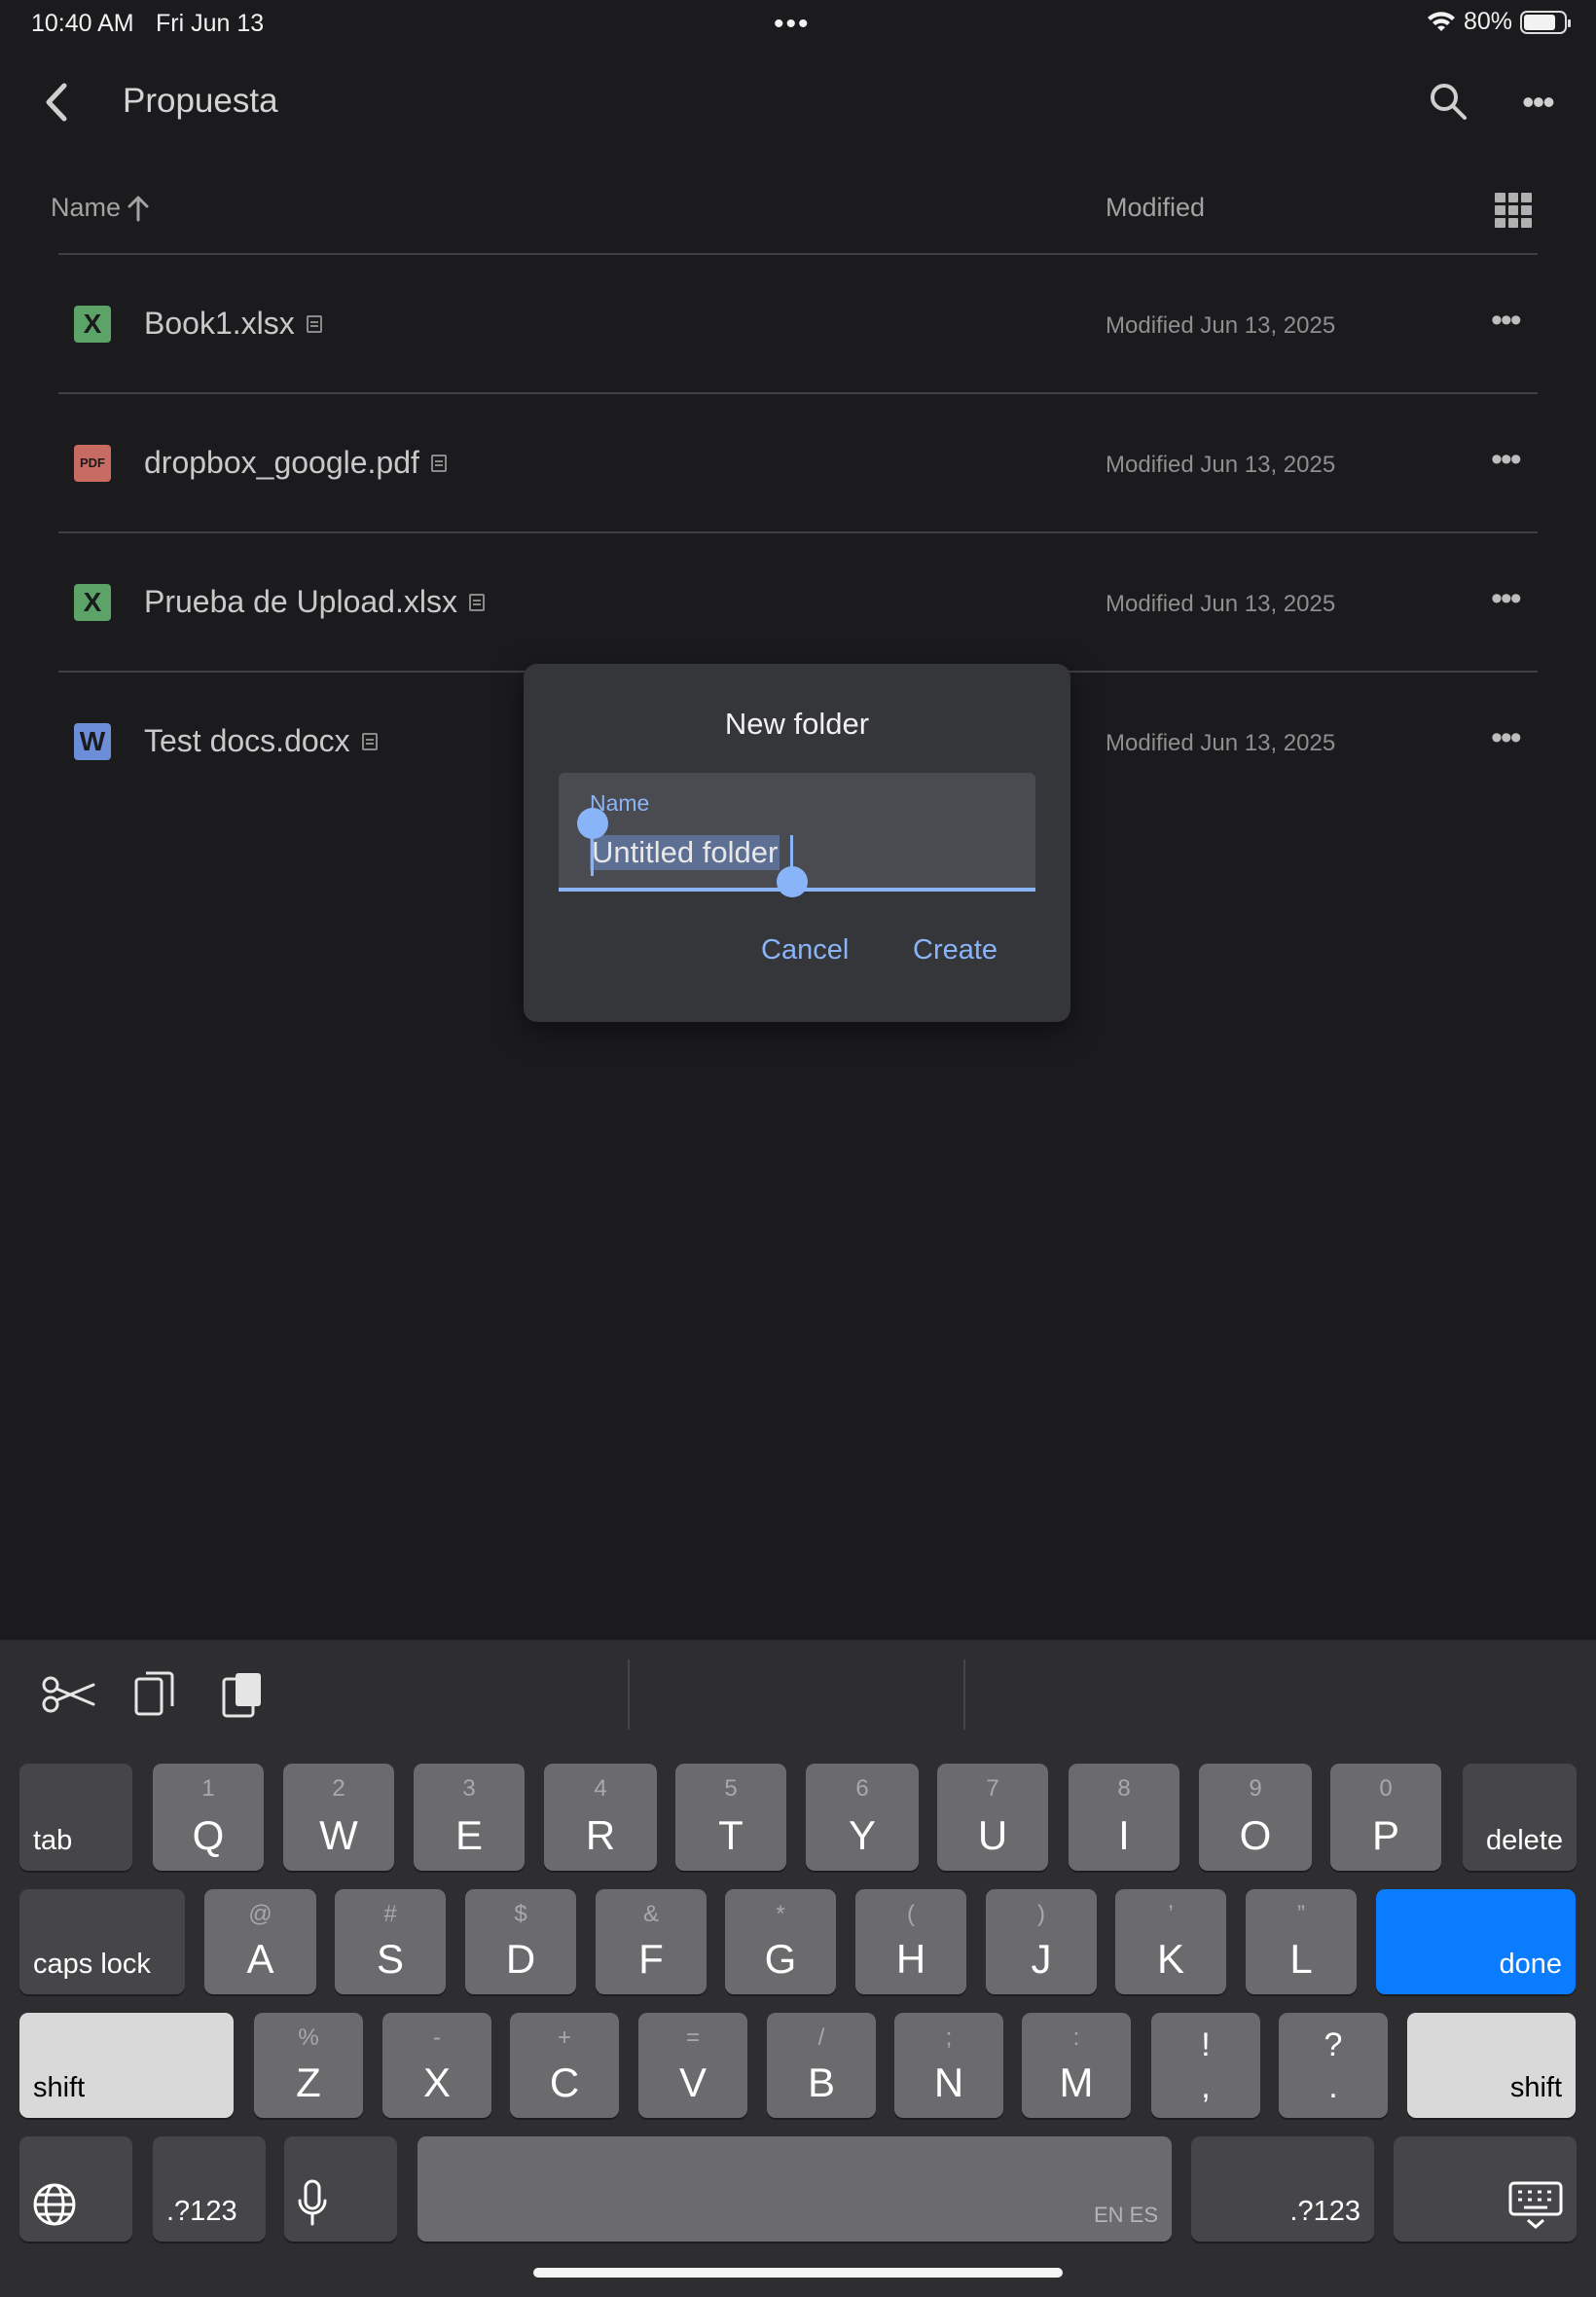 The width and height of the screenshot is (1596, 2297). What do you see at coordinates (792, 25) in the screenshot?
I see `multitasking-dots-icon: •••` at bounding box center [792, 25].